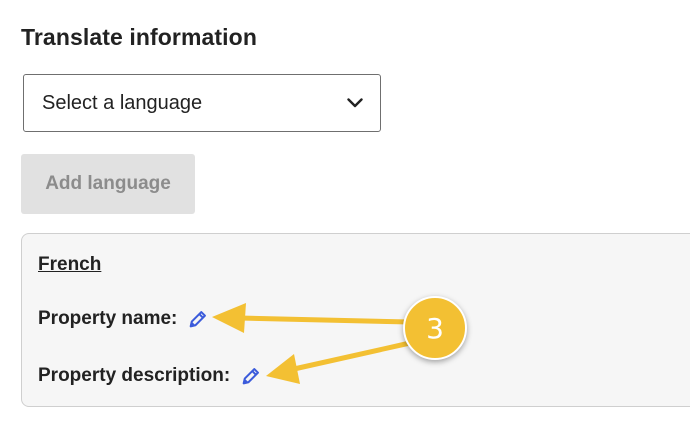 This screenshot has height=424, width=690. I want to click on property-name-row: Property name:, so click(123, 319).